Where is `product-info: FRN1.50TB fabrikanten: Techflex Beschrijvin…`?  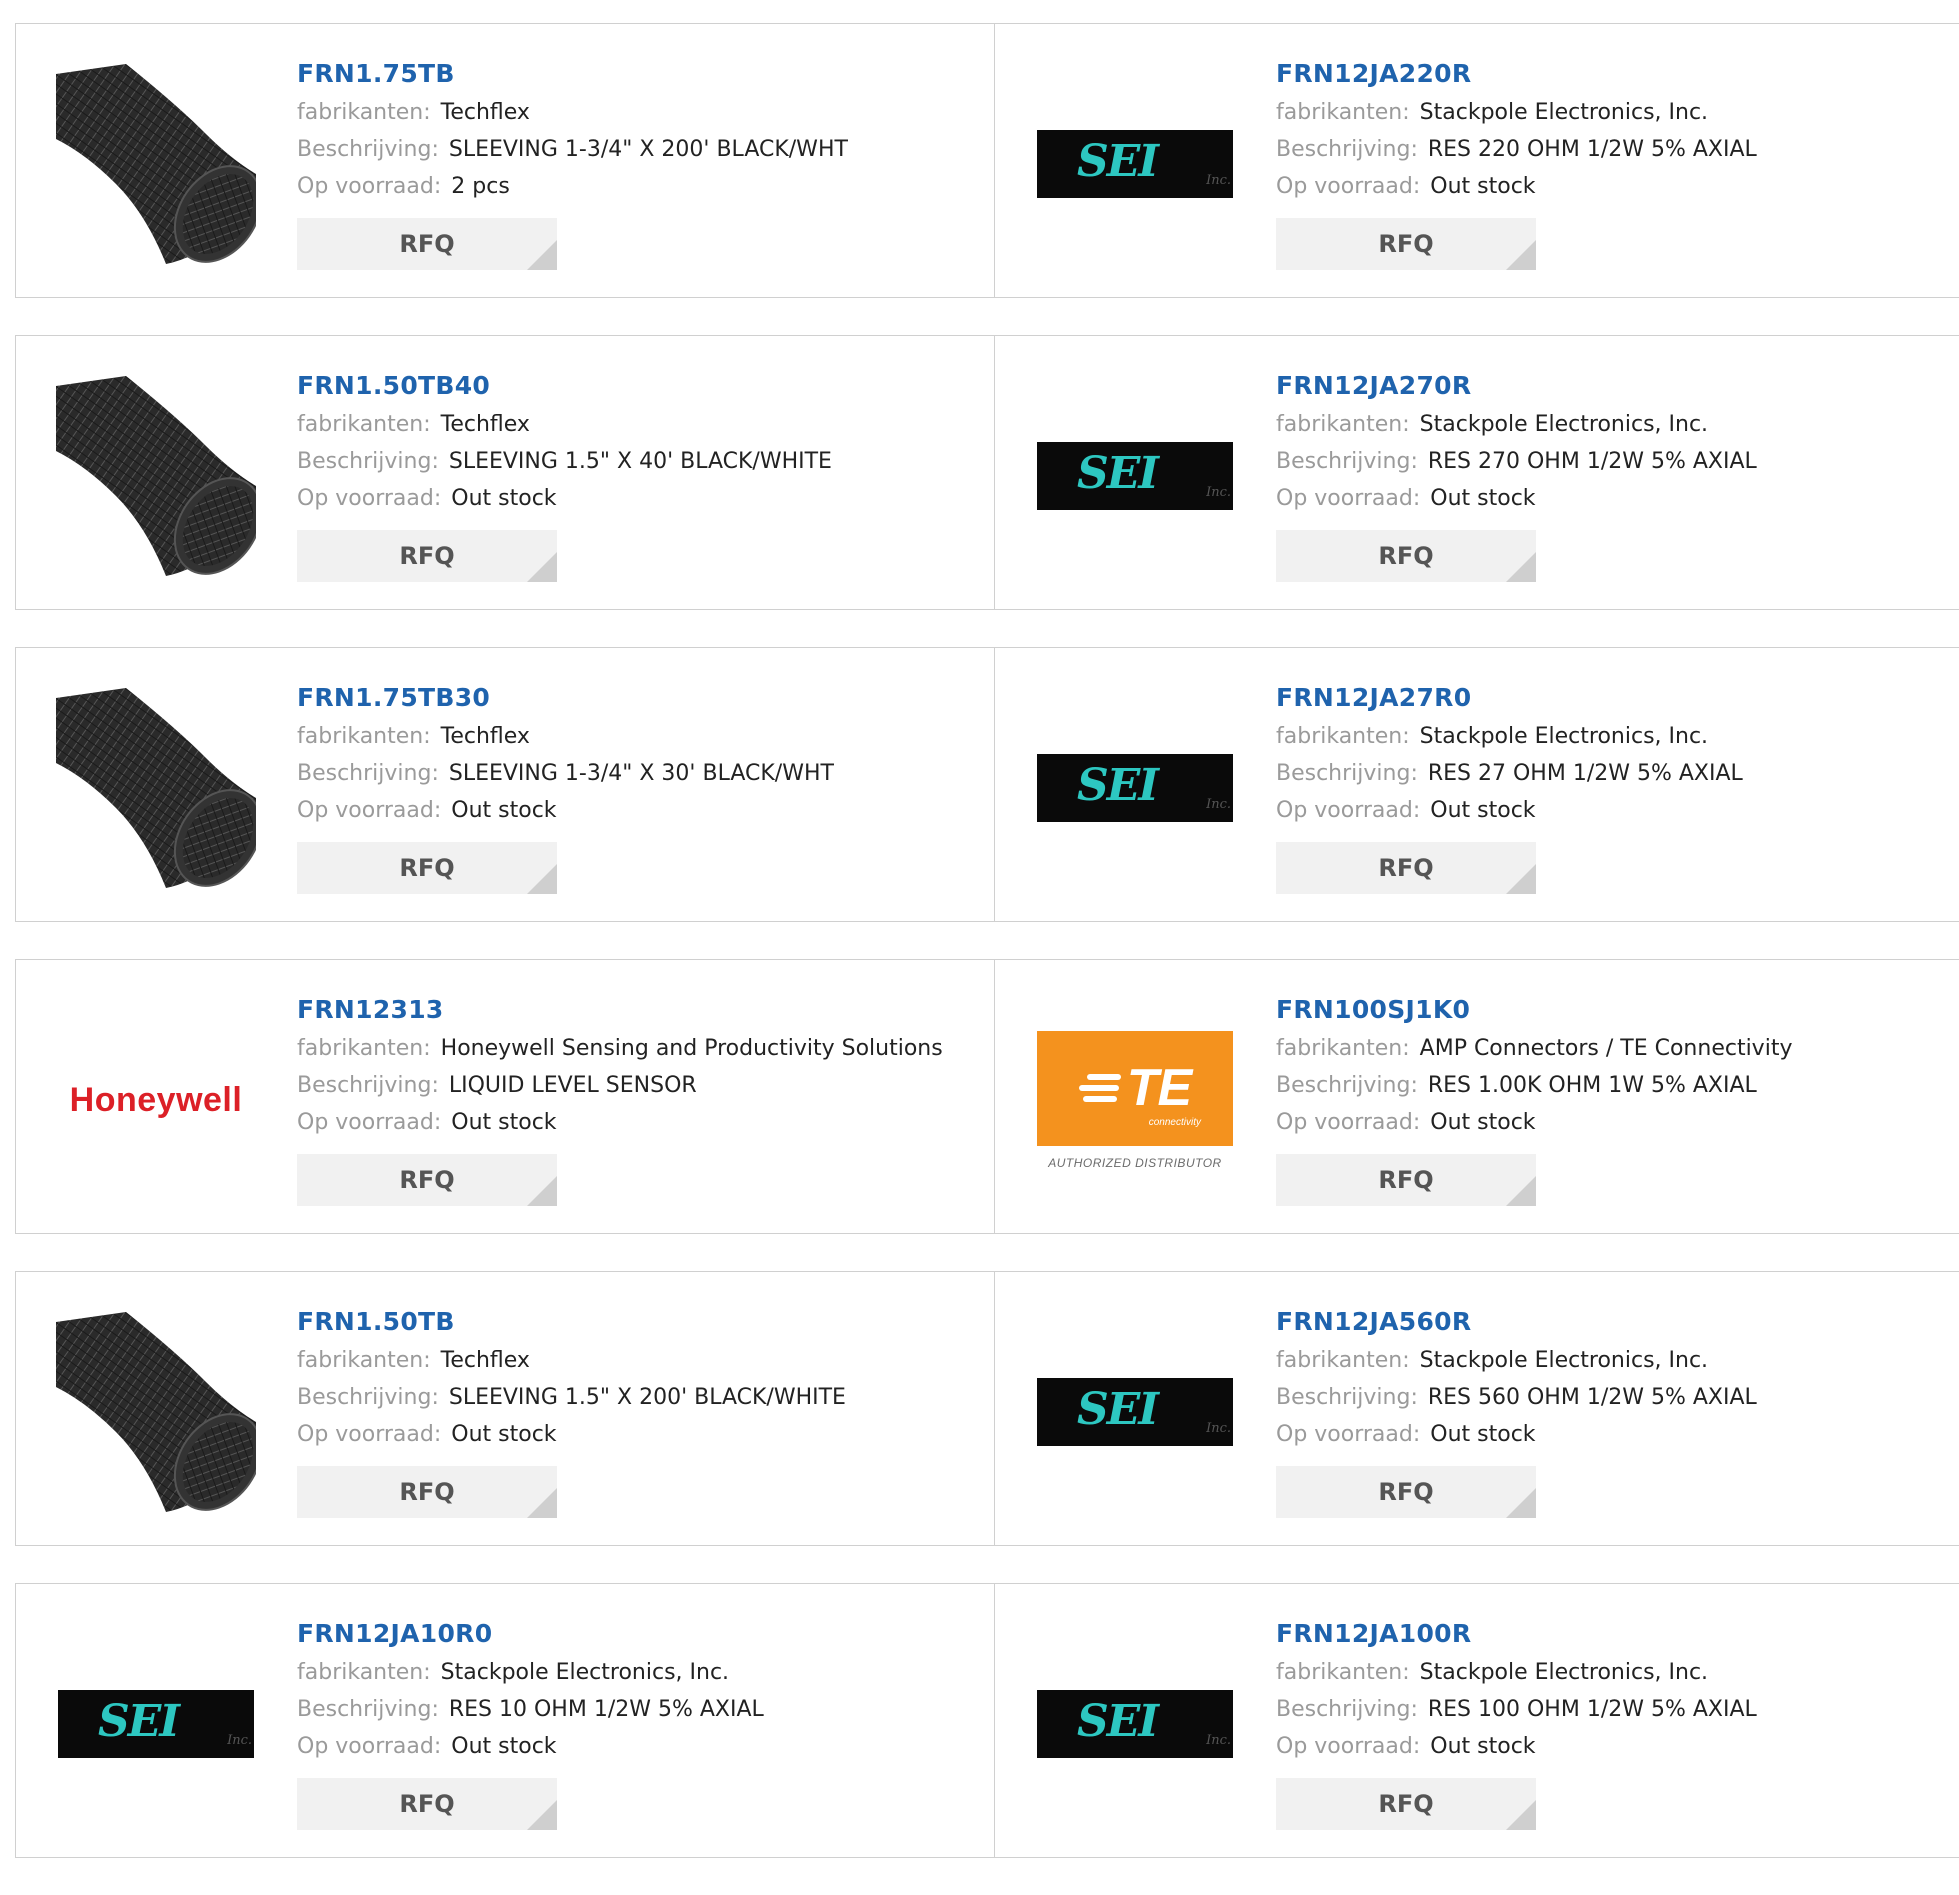
product-info: FRN1.50TB fabrikanten: Techflex Beschrijvin… is located at coordinates (571, 1410).